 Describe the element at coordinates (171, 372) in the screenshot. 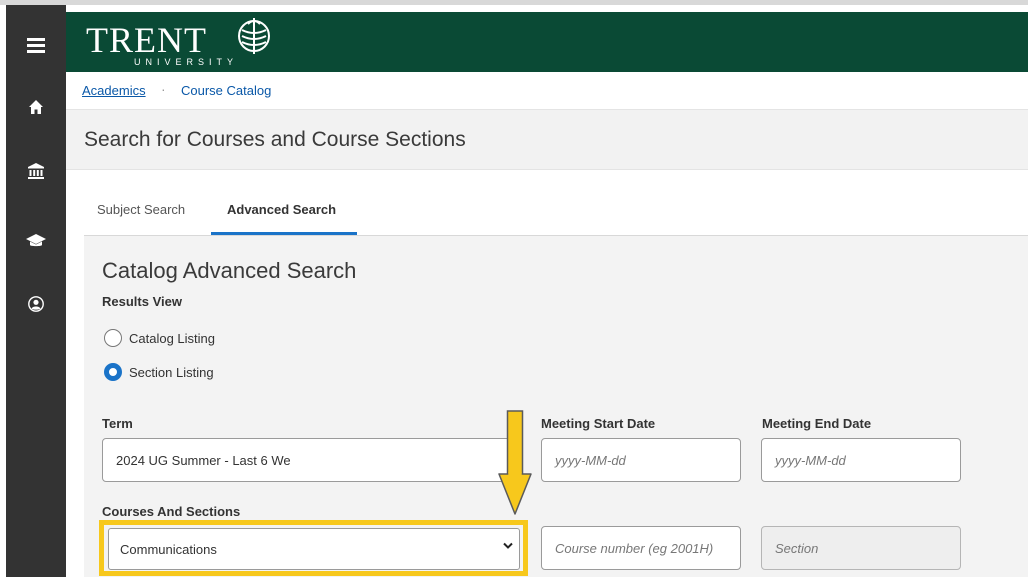

I see `section-listing-label: Section Listing` at that location.